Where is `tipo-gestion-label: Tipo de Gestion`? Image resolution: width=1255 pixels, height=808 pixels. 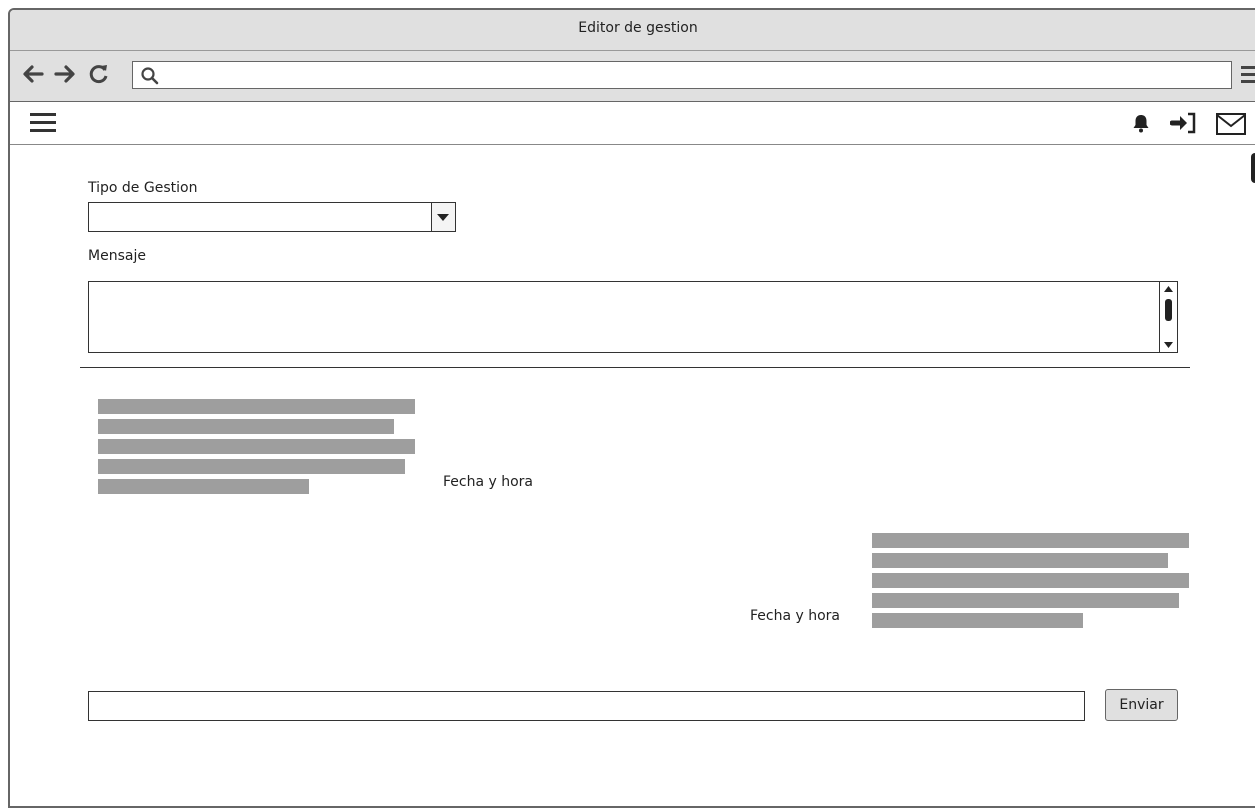
tipo-gestion-label: Tipo de Gestion is located at coordinates (143, 188).